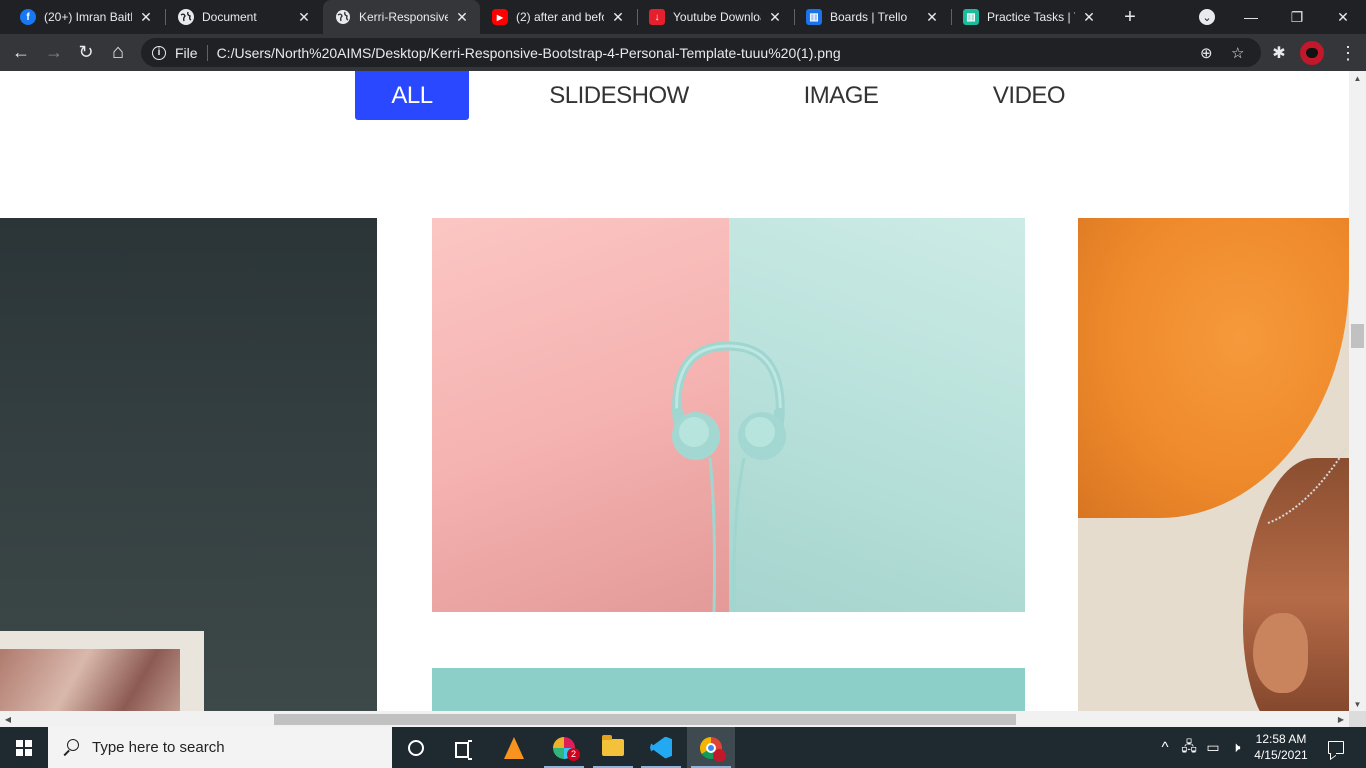 Image resolution: width=1366 pixels, height=768 pixels. What do you see at coordinates (1357, 78) in the screenshot?
I see `scroll-up-arrow-icon: ▲` at bounding box center [1357, 78].